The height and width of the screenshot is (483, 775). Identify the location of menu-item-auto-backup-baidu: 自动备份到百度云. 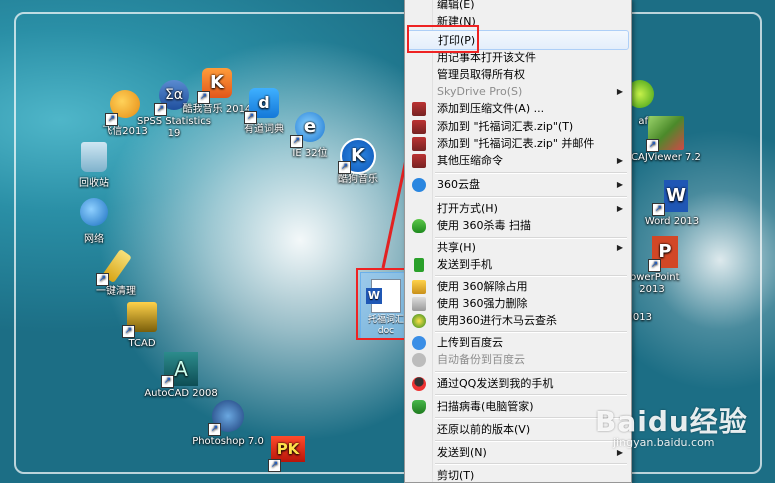
(518, 360).